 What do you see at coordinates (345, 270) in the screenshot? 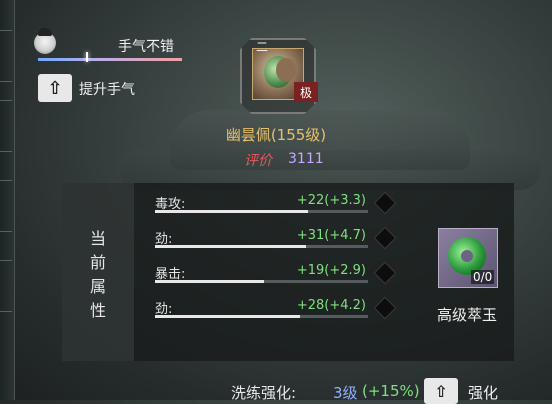
I see `stat-bonus: (+2.9)` at bounding box center [345, 270].